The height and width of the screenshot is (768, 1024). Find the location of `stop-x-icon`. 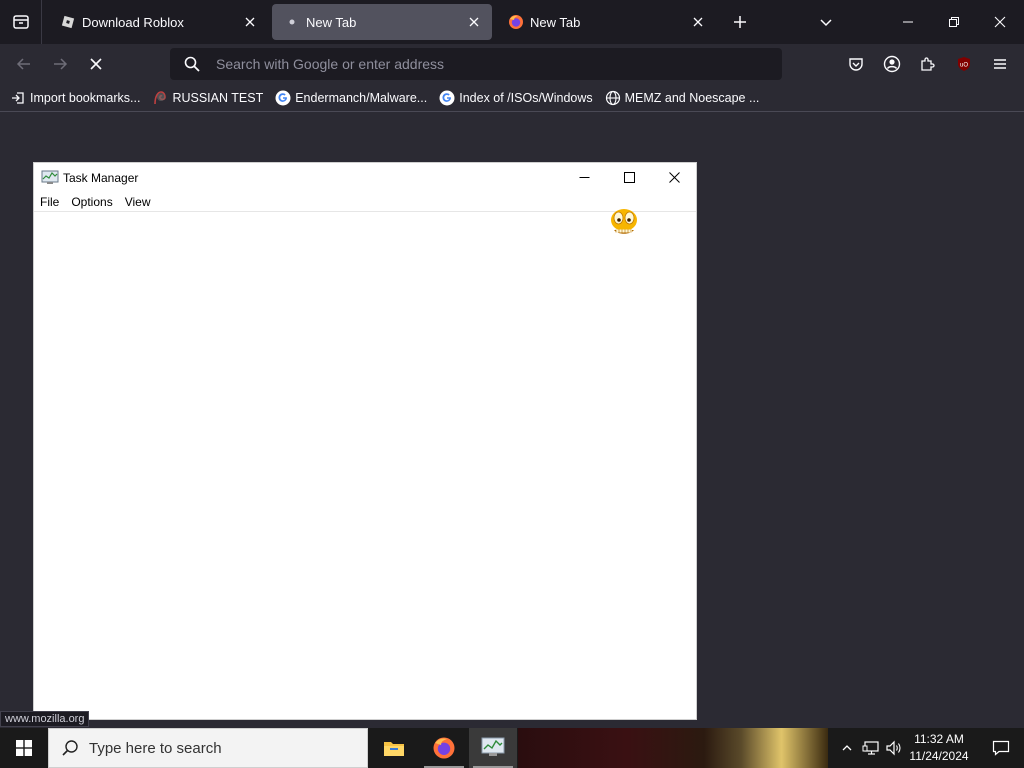

stop-x-icon is located at coordinates (96, 64).